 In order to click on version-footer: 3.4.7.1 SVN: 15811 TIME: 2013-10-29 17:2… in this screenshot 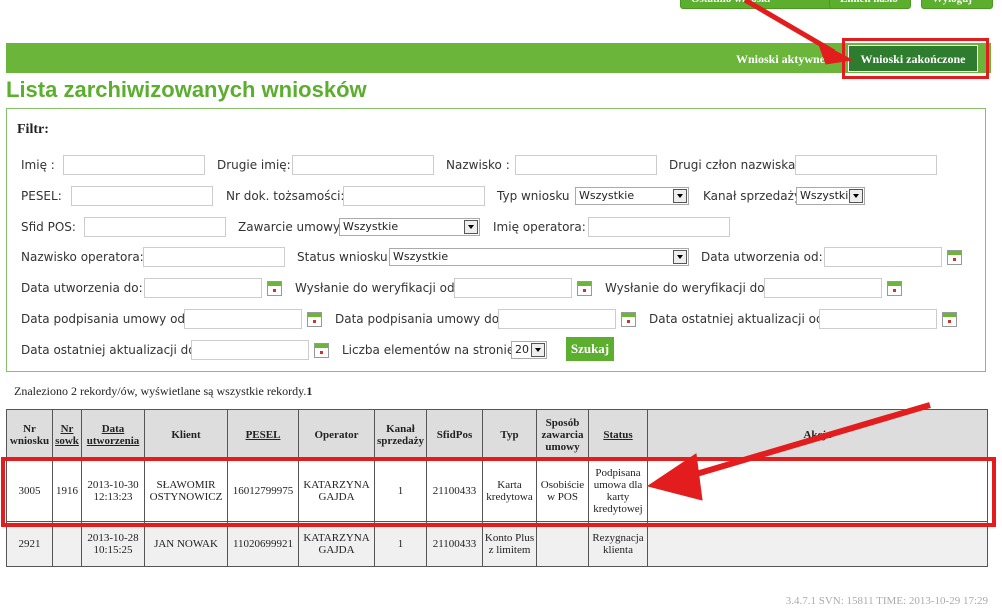, I will do `click(886, 601)`.